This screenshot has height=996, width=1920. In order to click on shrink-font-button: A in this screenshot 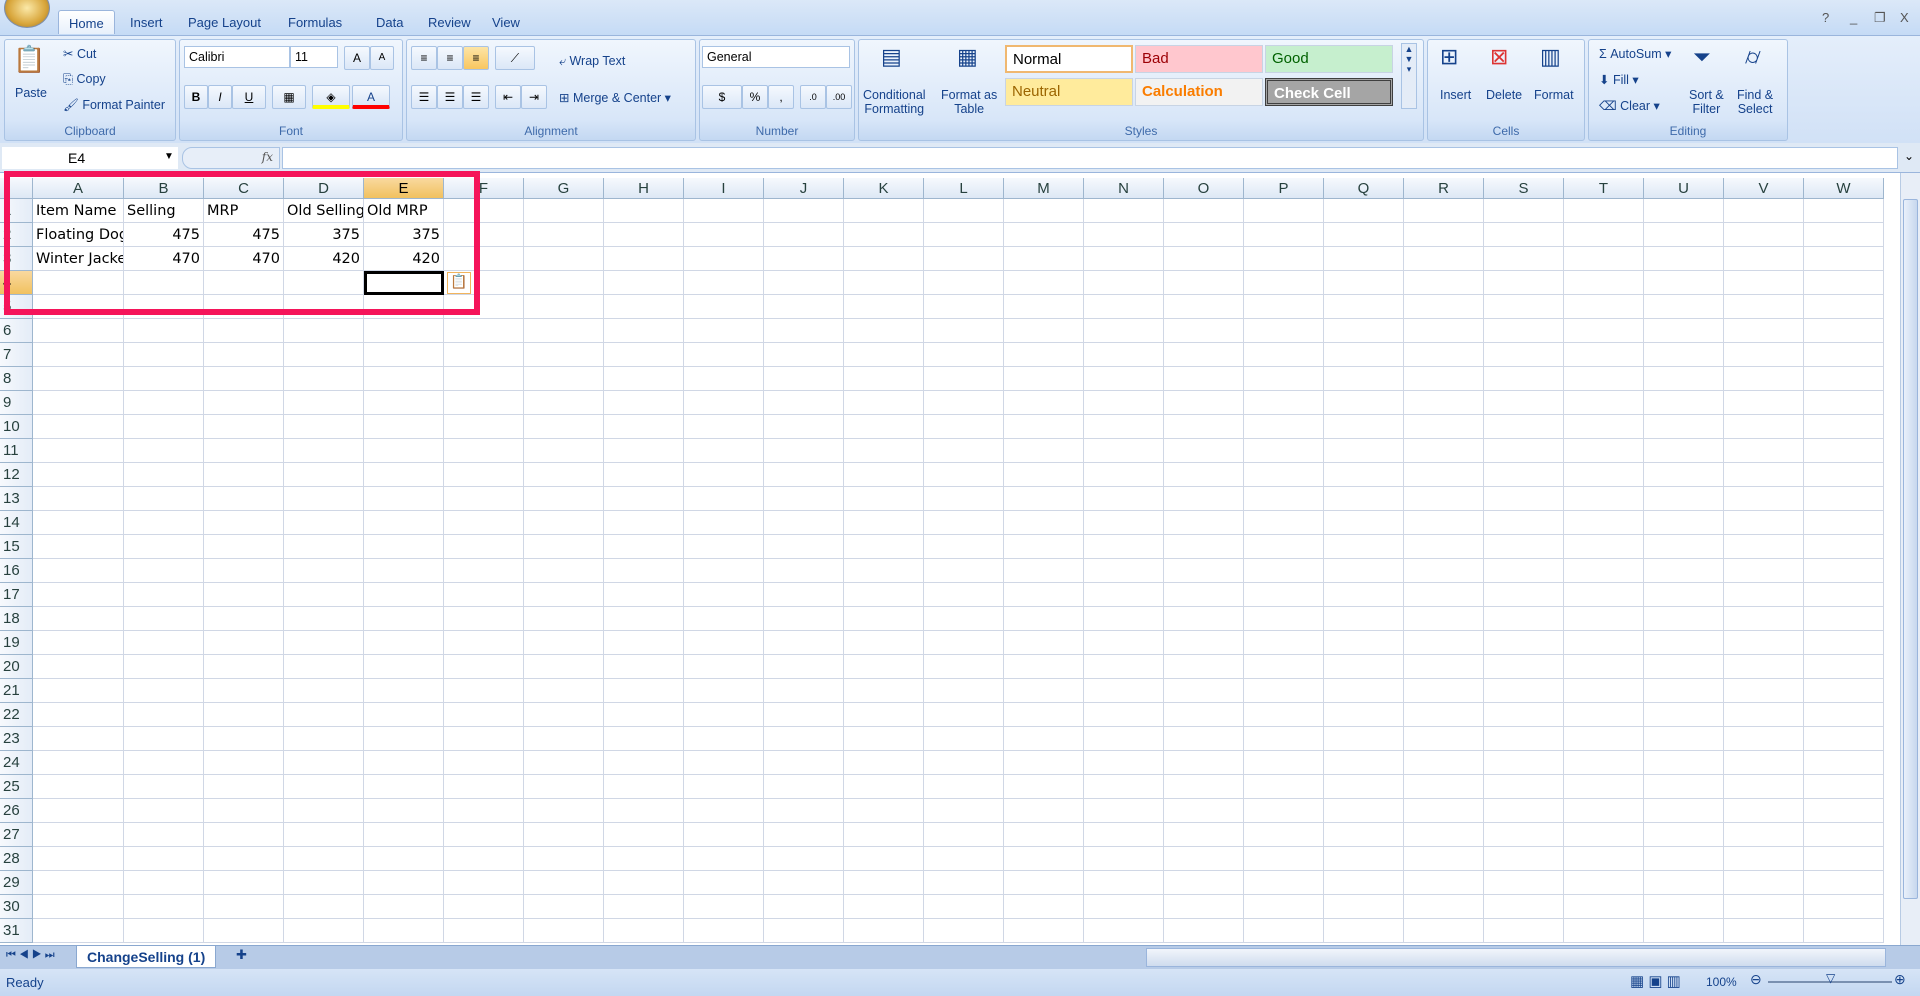, I will do `click(382, 58)`.